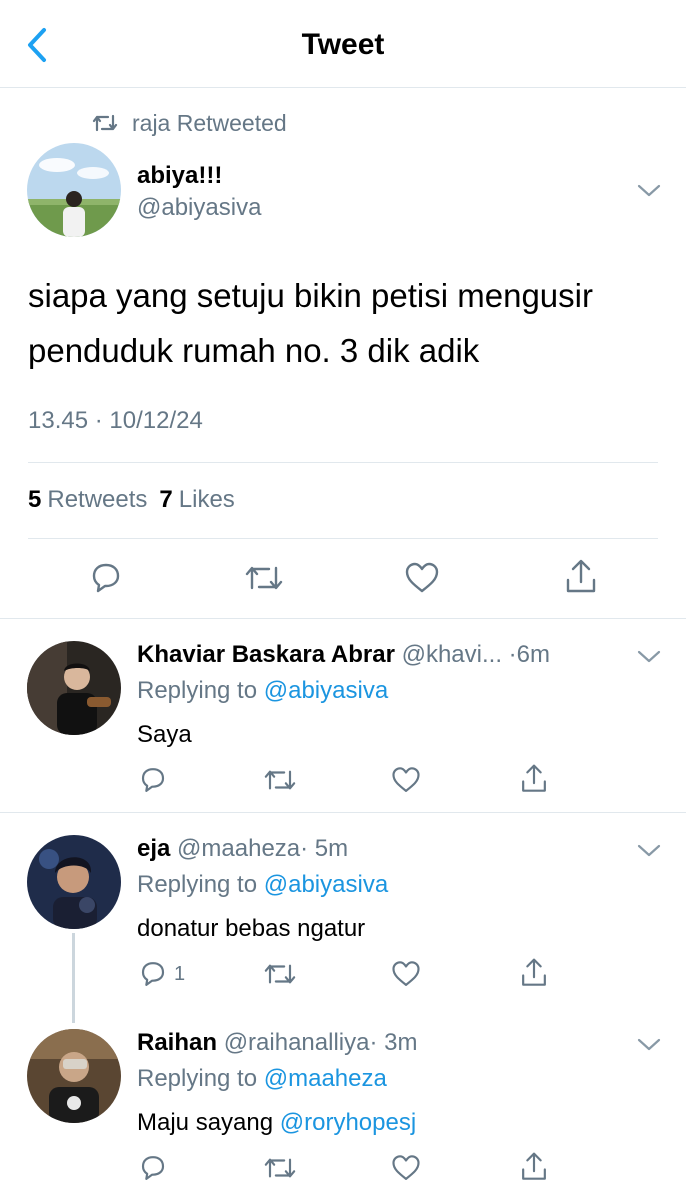 The width and height of the screenshot is (686, 1200). I want to click on reply-count: 1, so click(180, 973).